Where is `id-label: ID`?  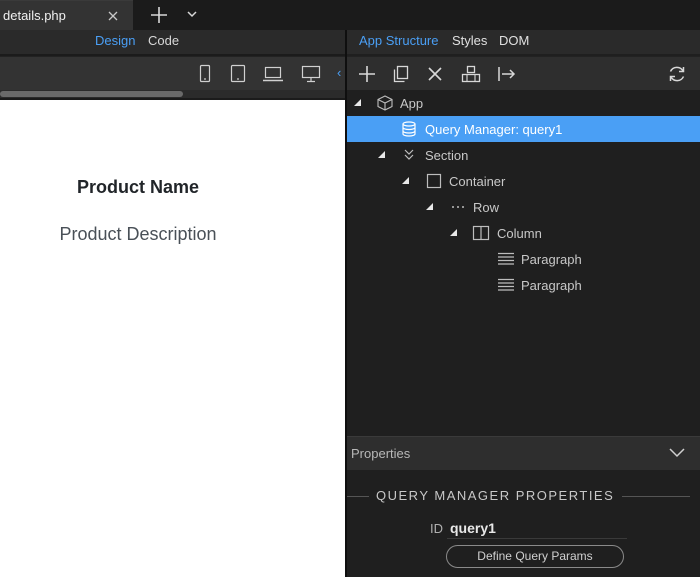
id-label: ID is located at coordinates (436, 528).